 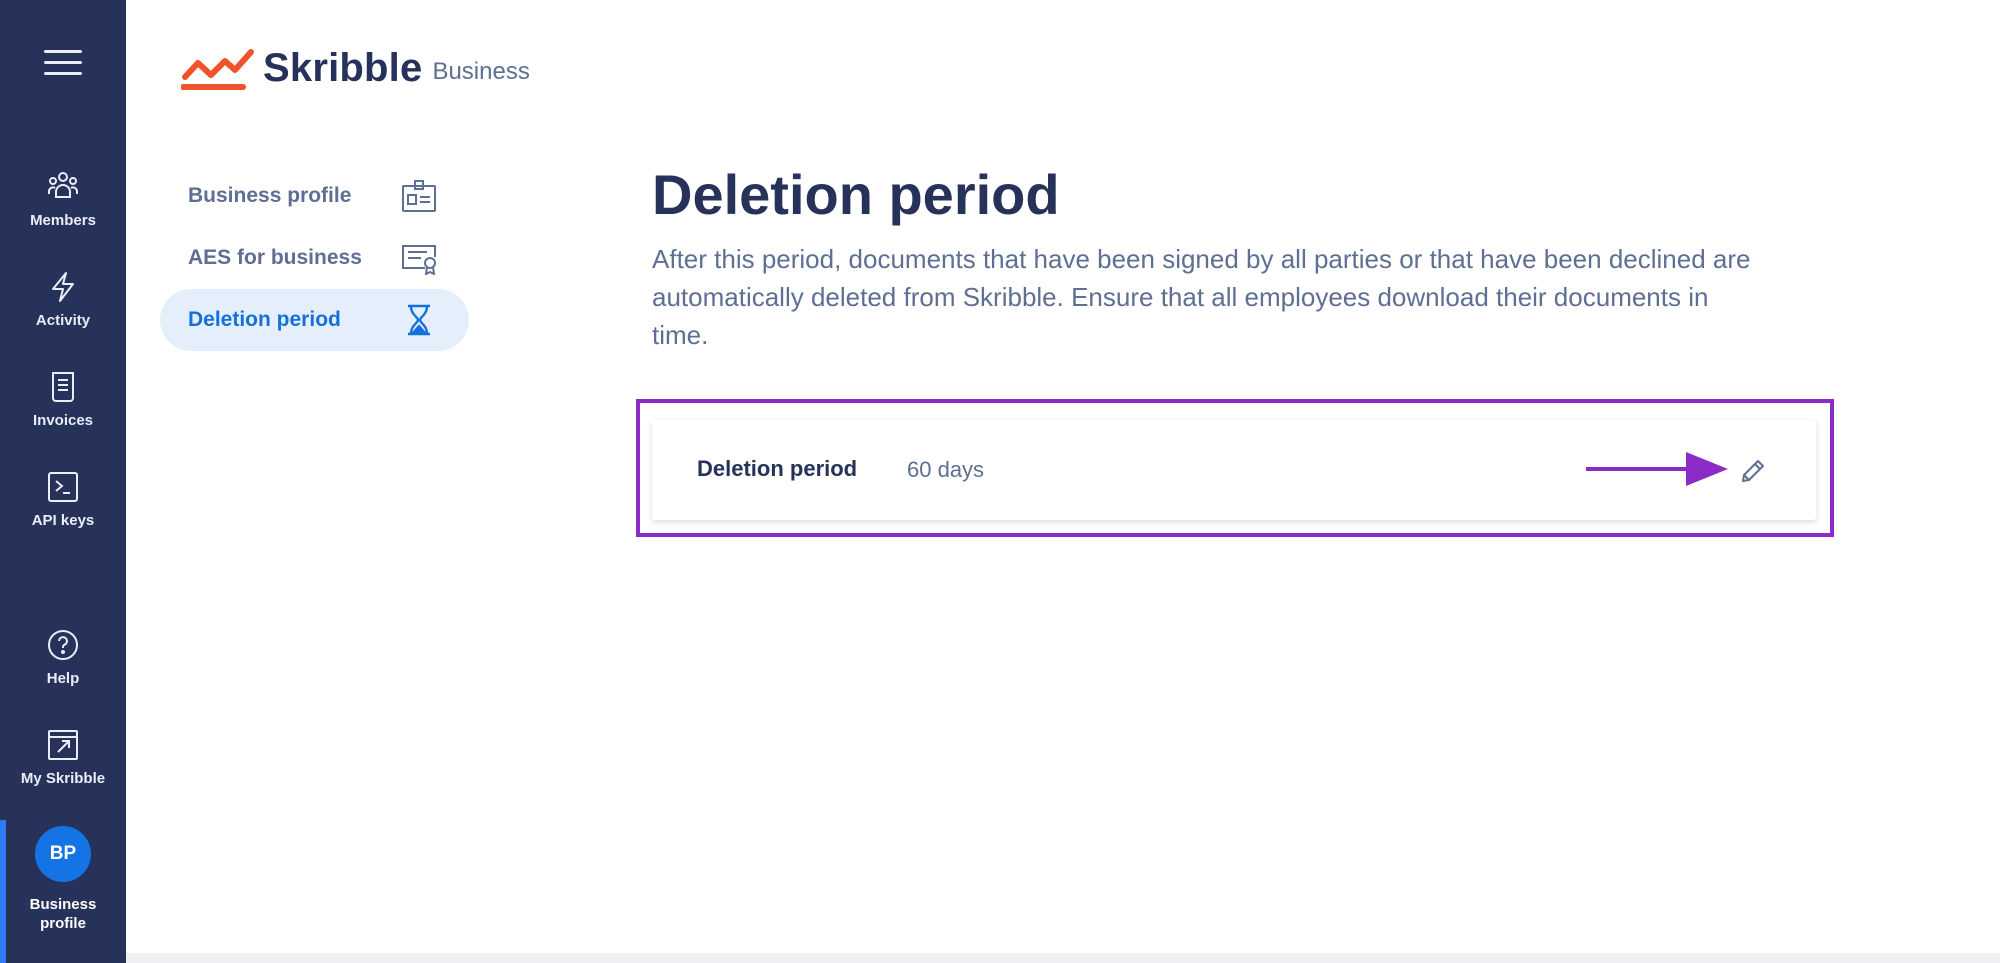 I want to click on lightning-icon, so click(x=63, y=287).